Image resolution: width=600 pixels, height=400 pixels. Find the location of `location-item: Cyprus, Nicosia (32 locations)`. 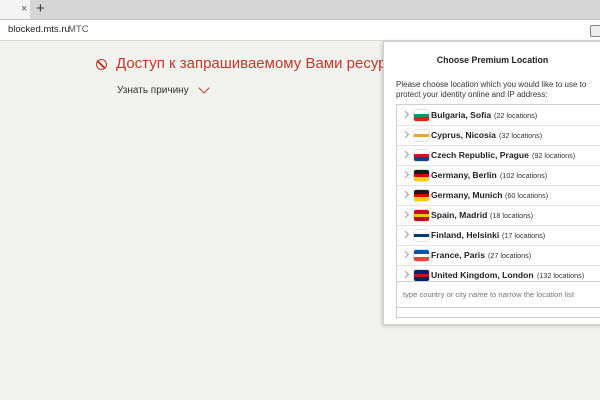

location-item: Cyprus, Nicosia (32 locations) is located at coordinates (498, 135).